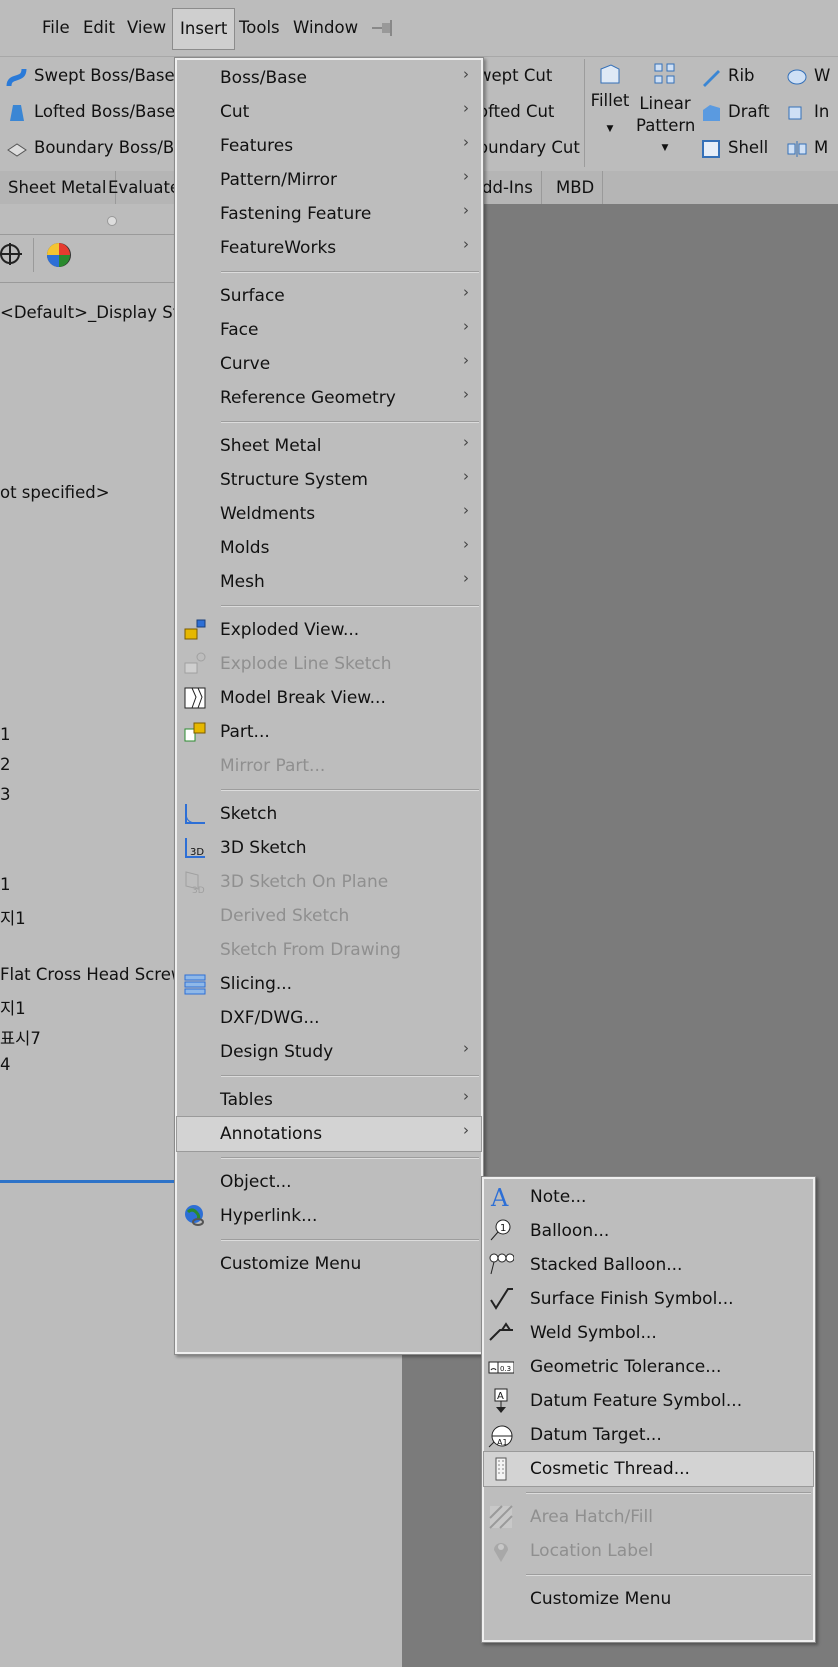 The width and height of the screenshot is (838, 1667). What do you see at coordinates (5, 734) in the screenshot?
I see `tree-item-1: 1` at bounding box center [5, 734].